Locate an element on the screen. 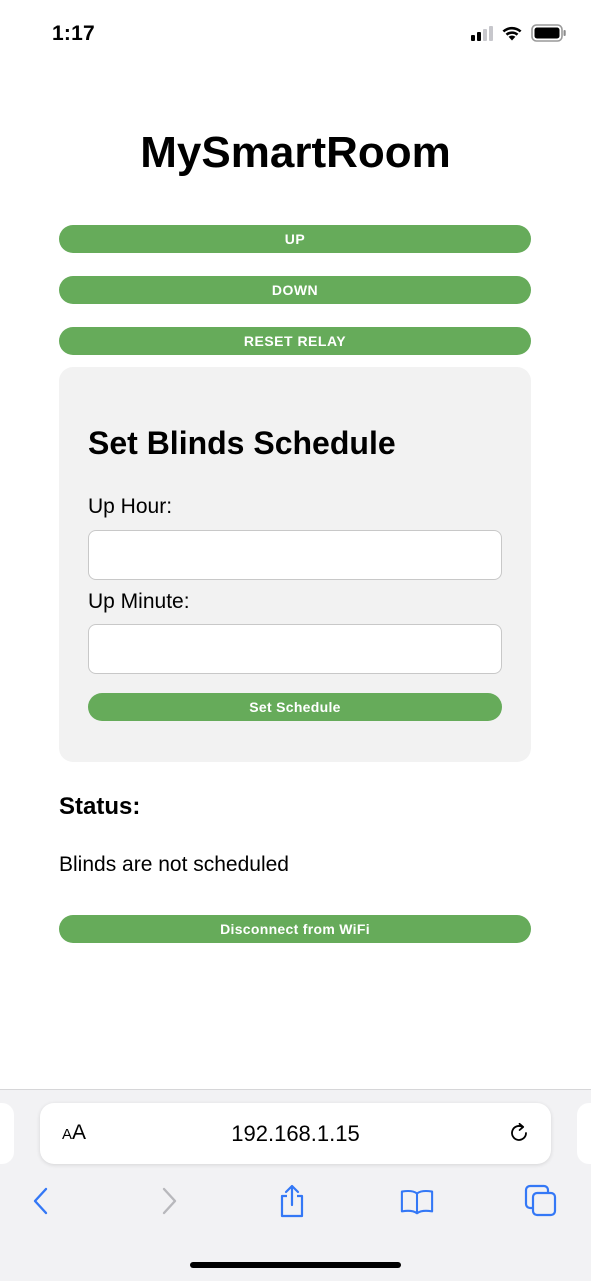 Image resolution: width=591 pixels, height=1281 pixels. share-icon is located at coordinates (292, 1201).